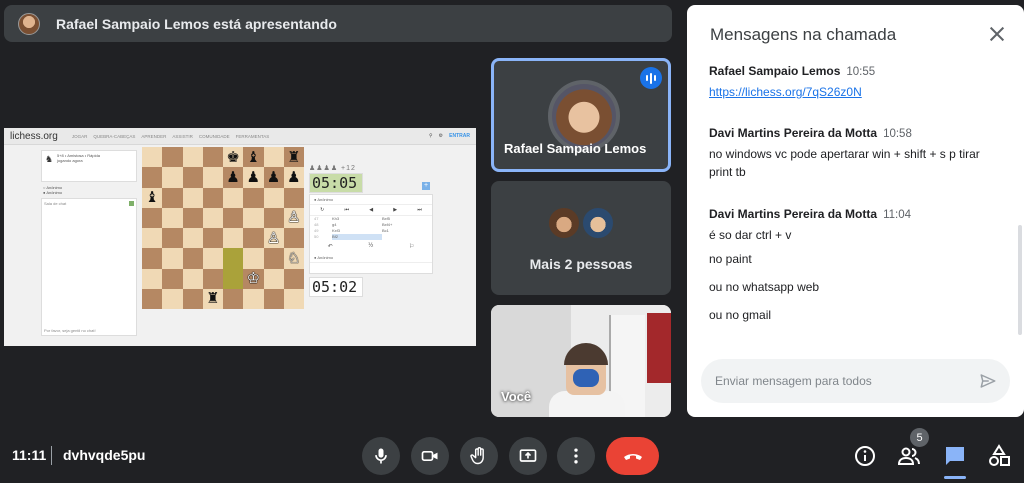  What do you see at coordinates (51, 455) in the screenshot?
I see `divider` at bounding box center [51, 455].